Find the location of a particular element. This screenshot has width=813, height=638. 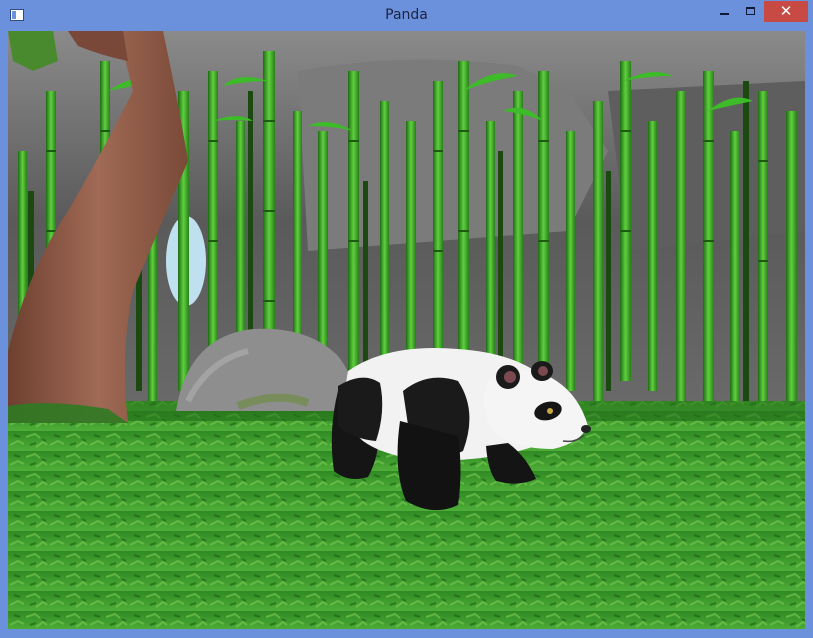

maximize-icon is located at coordinates (750, 11).